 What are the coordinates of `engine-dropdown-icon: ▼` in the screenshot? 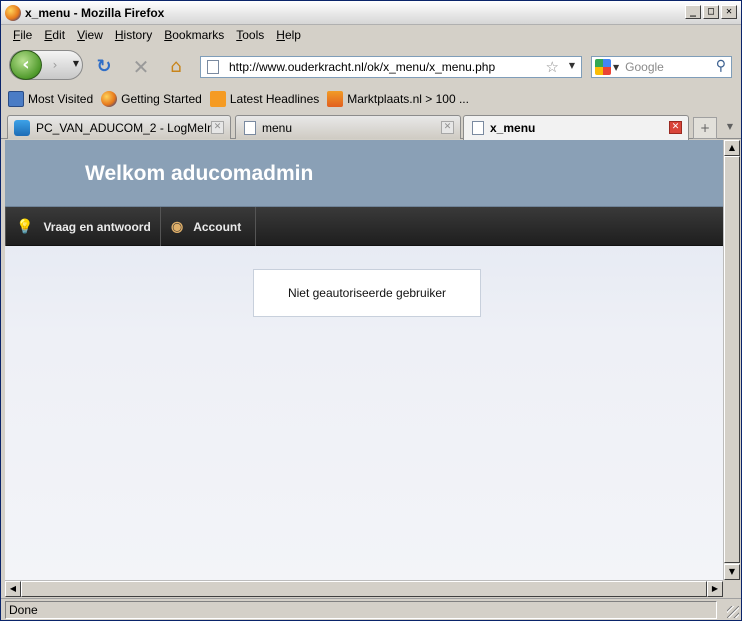 It's located at (616, 67).